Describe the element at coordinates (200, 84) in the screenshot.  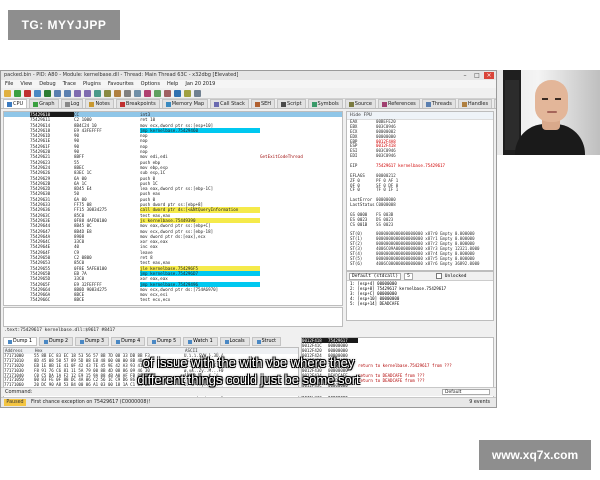
I see `menu-item: Jan 20 2019` at that location.